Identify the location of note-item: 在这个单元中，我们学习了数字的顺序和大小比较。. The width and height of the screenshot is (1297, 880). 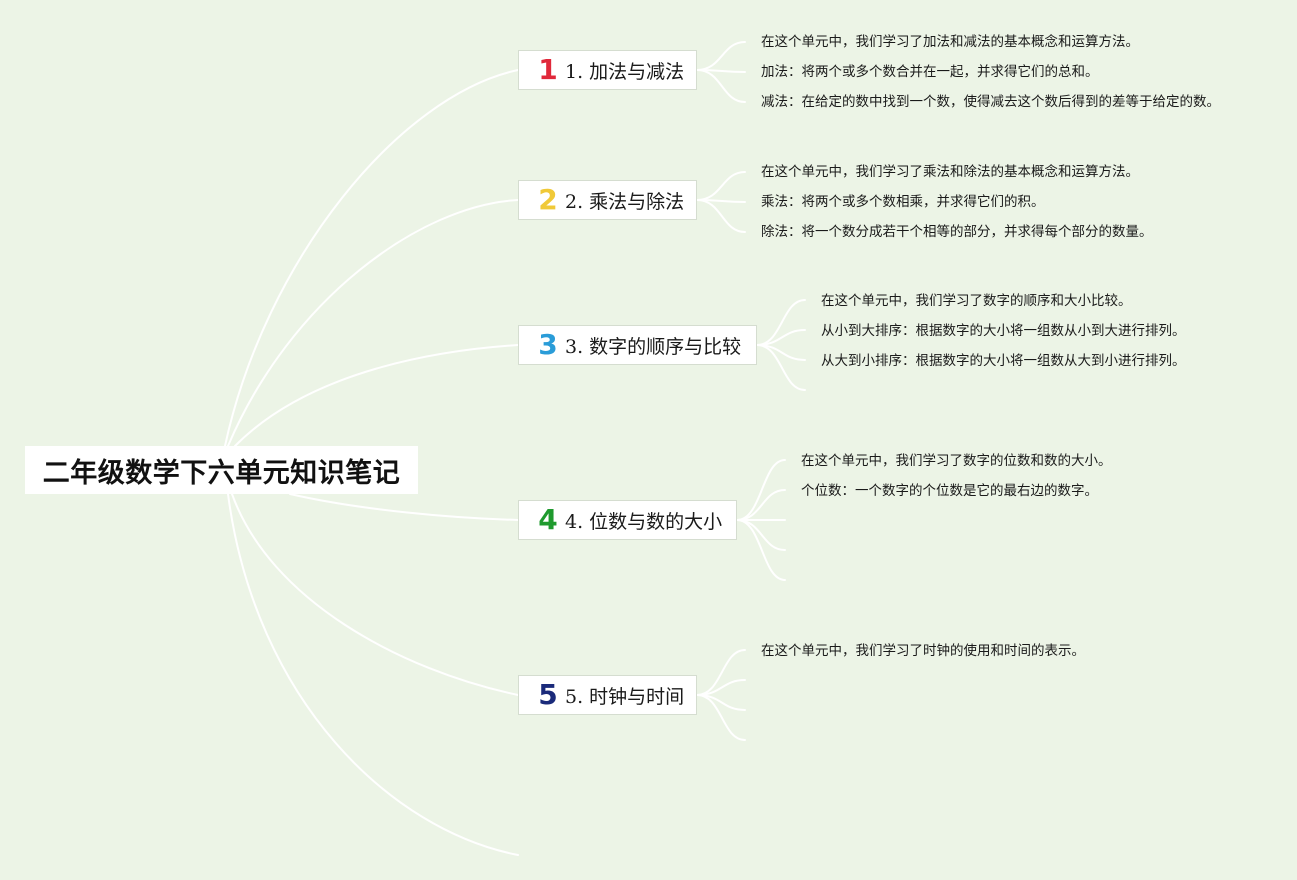
(976, 301).